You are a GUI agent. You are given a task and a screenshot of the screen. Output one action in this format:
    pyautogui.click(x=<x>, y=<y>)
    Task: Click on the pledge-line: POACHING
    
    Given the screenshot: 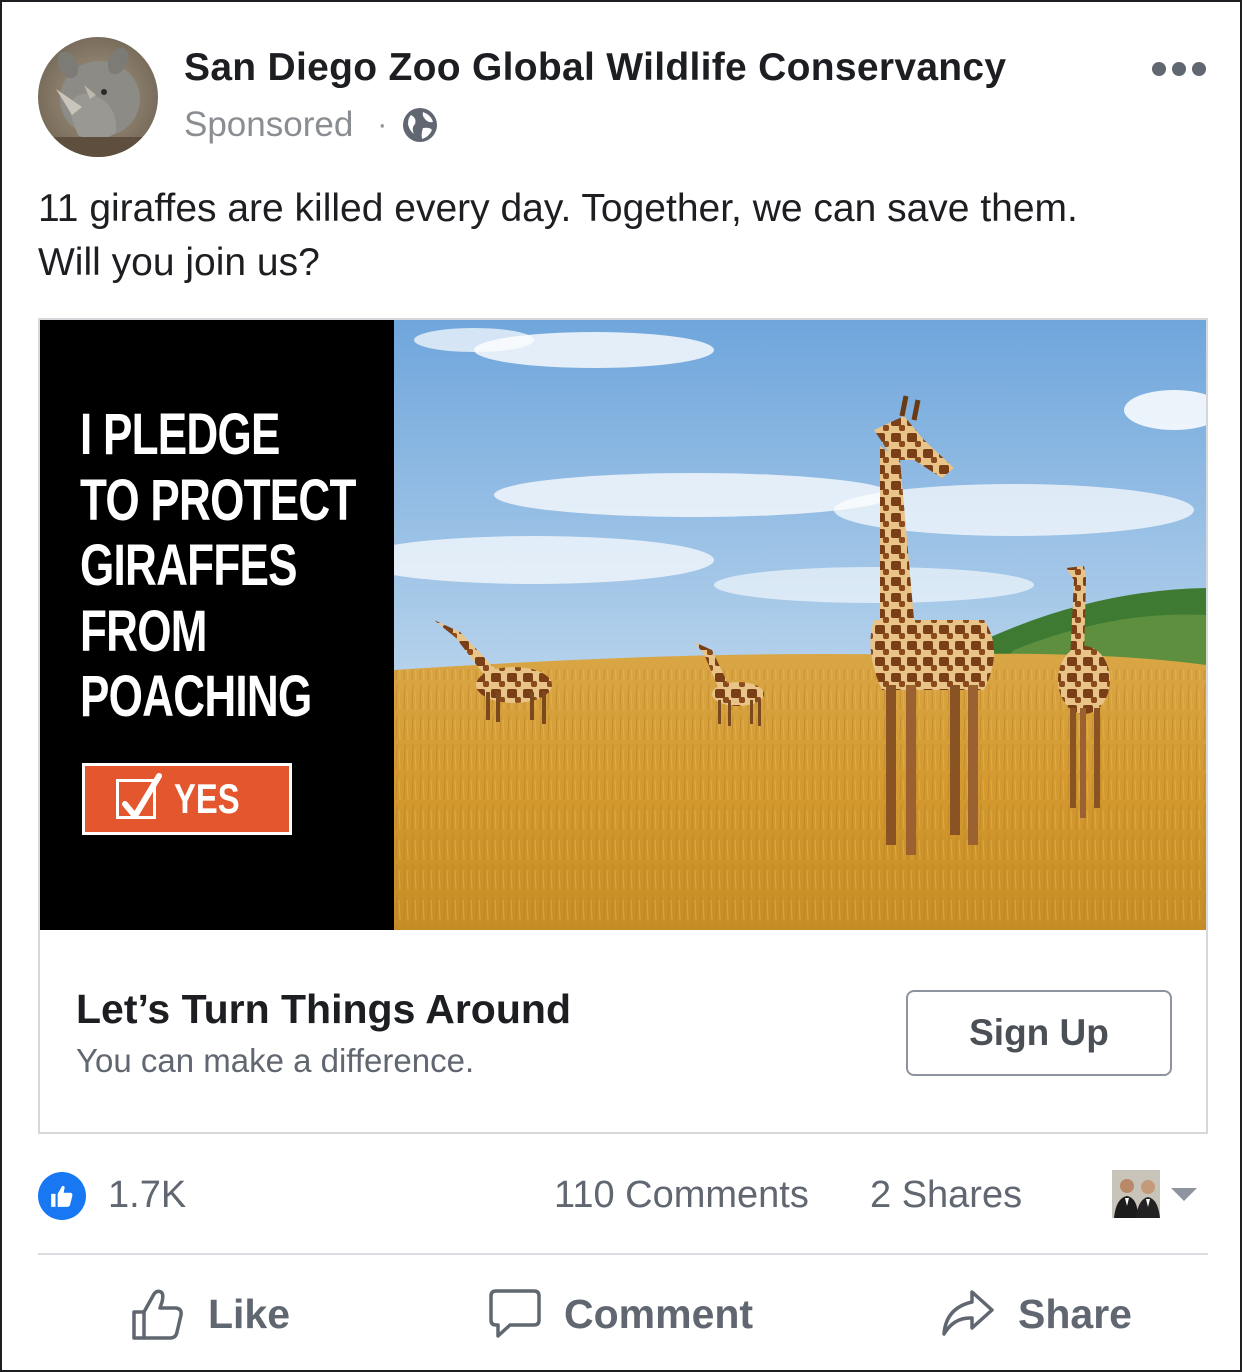 What is the action you would take?
    pyautogui.click(x=196, y=696)
    